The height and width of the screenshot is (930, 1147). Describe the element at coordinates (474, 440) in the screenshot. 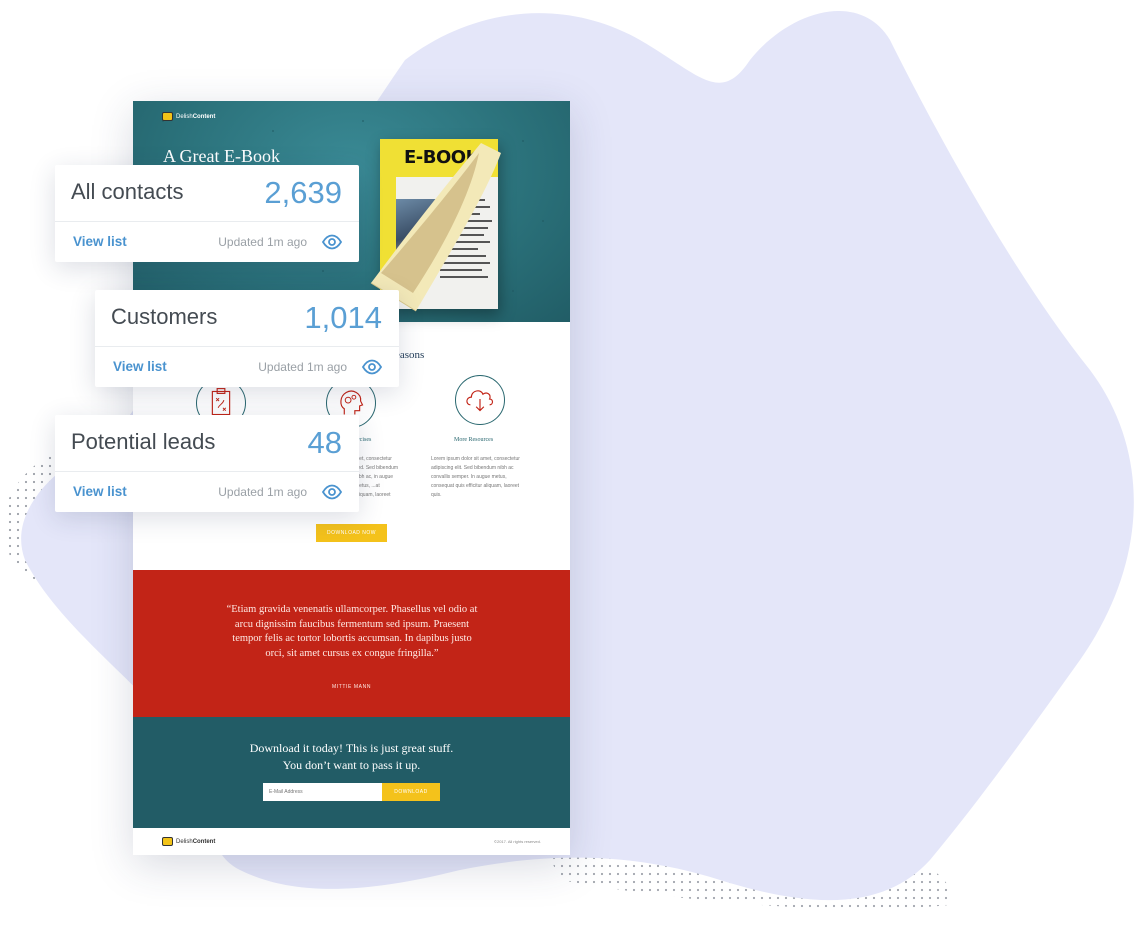

I see `feature-label-resources: More Resources` at that location.